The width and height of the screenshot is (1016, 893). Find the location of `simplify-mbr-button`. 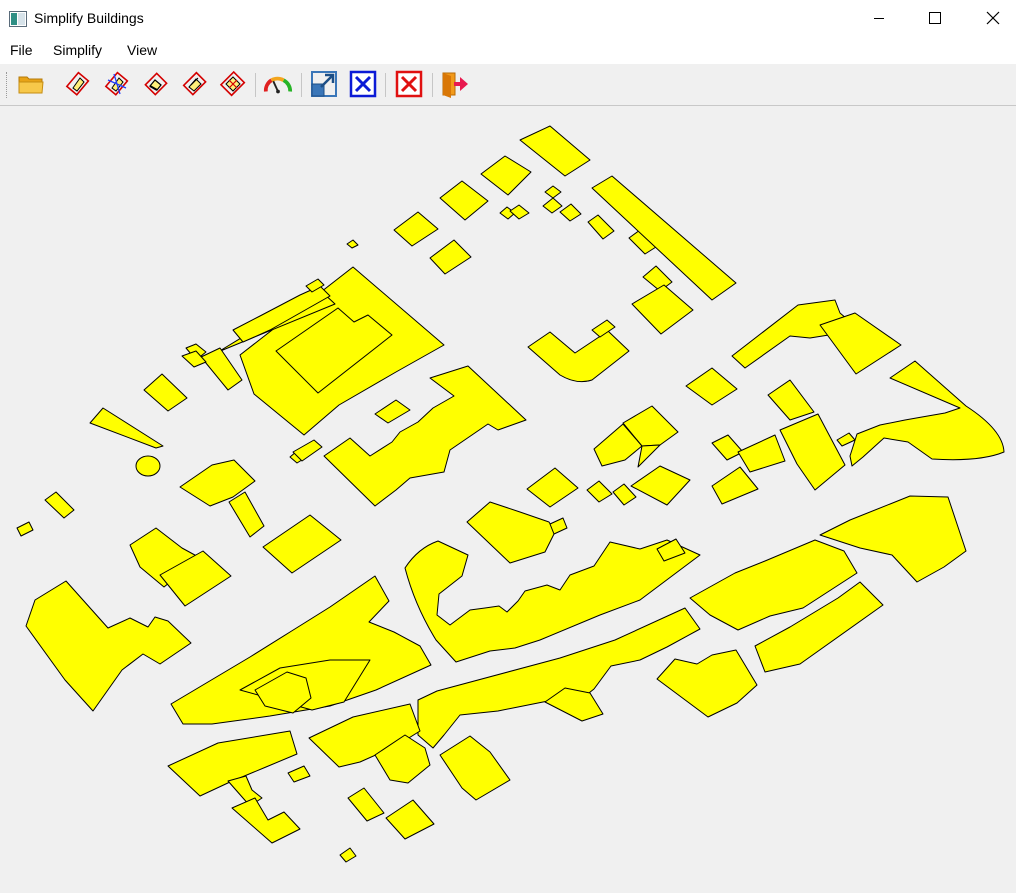

simplify-mbr-button is located at coordinates (78, 84).